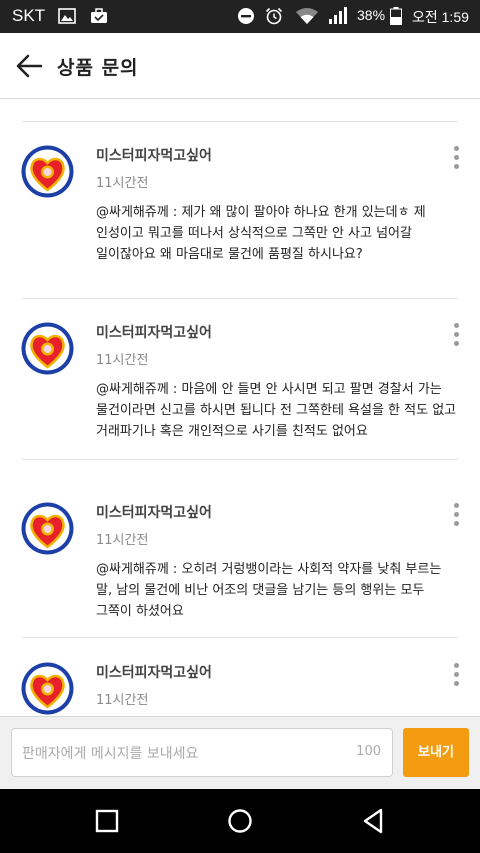 The image size is (480, 853). What do you see at coordinates (396, 16) in the screenshot?
I see `battery-icon` at bounding box center [396, 16].